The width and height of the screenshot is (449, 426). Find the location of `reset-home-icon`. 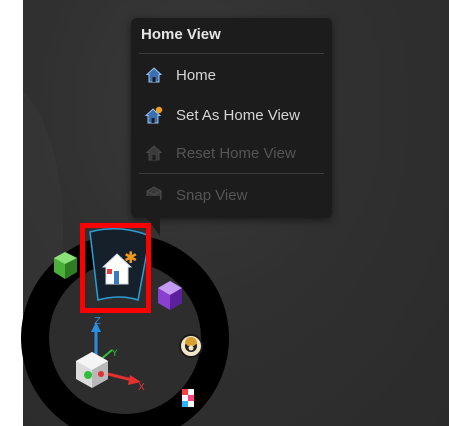

reset-home-icon is located at coordinates (154, 153).